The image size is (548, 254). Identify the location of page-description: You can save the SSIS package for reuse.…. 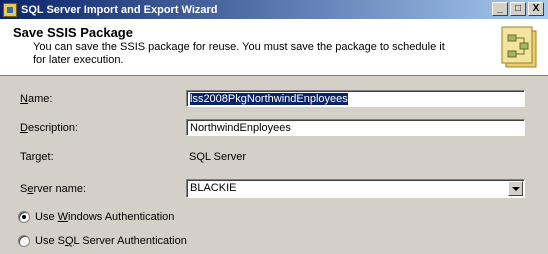
(239, 53).